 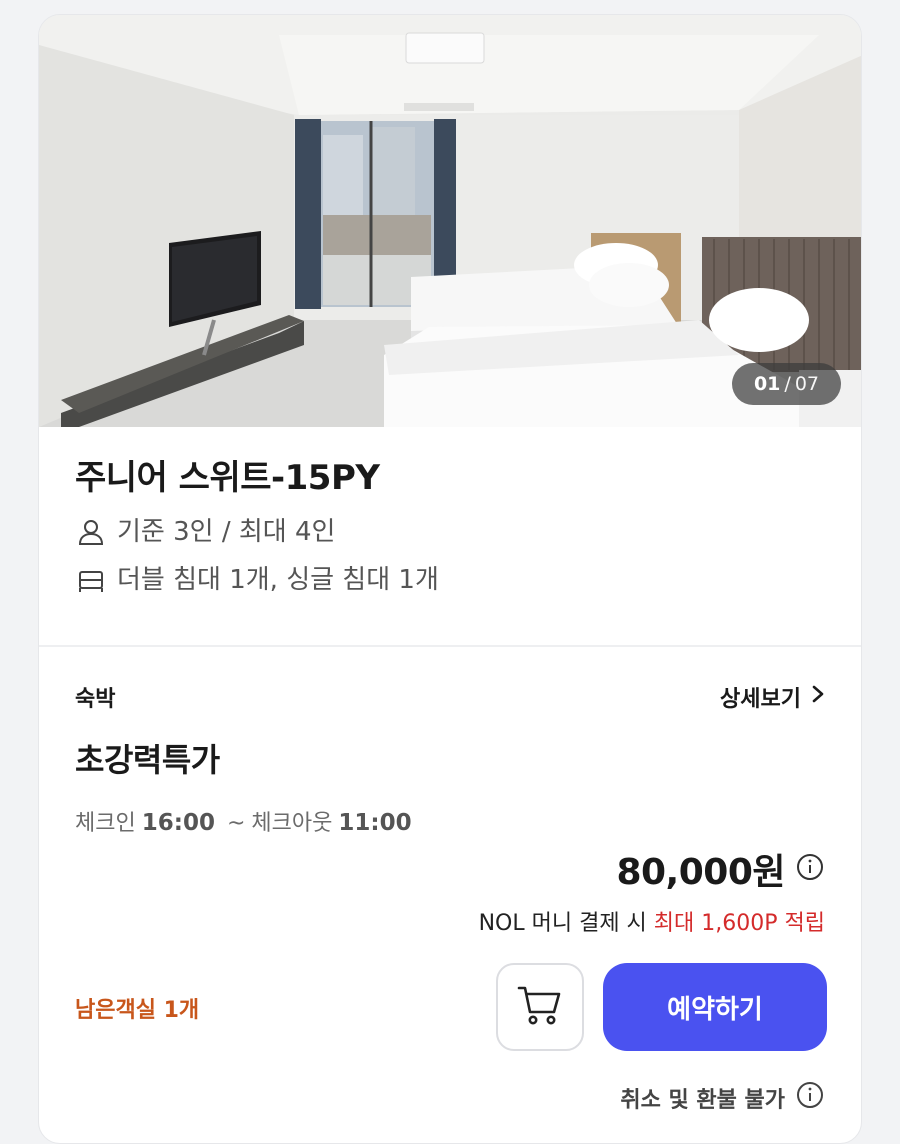 I want to click on refund-policy: 취소 및 환불 불가, so click(x=722, y=1098).